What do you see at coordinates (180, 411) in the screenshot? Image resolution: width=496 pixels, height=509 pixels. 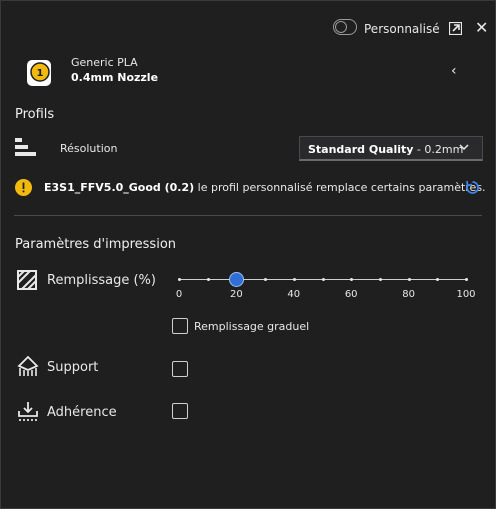 I see `adhesion-checkbox` at bounding box center [180, 411].